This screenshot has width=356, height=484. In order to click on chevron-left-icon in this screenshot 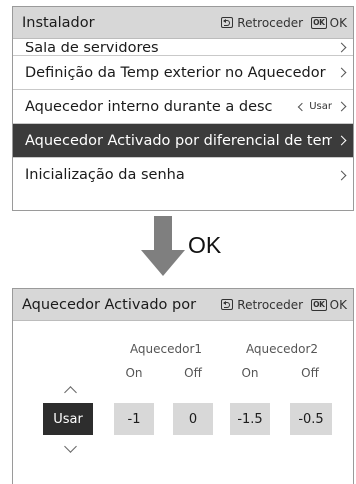, I will do `click(302, 106)`.